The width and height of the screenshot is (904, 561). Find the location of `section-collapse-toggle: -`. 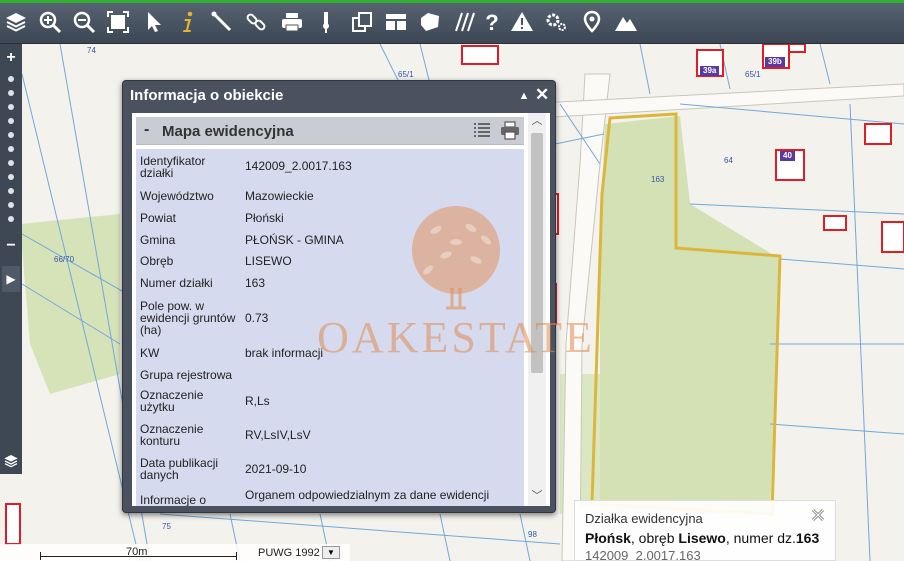

section-collapse-toggle: - is located at coordinates (146, 130).